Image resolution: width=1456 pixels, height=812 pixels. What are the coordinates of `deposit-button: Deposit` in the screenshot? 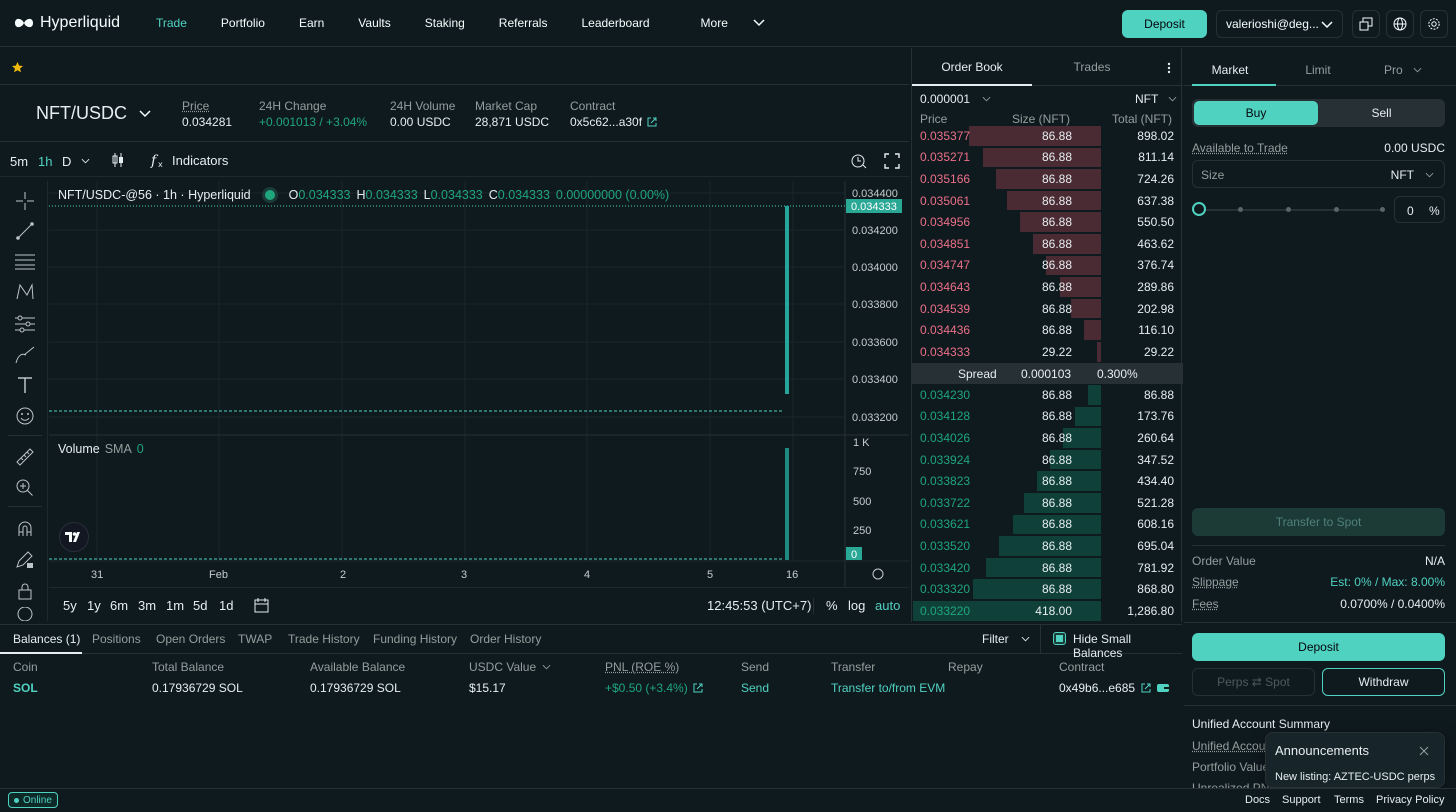 It's located at (1164, 24).